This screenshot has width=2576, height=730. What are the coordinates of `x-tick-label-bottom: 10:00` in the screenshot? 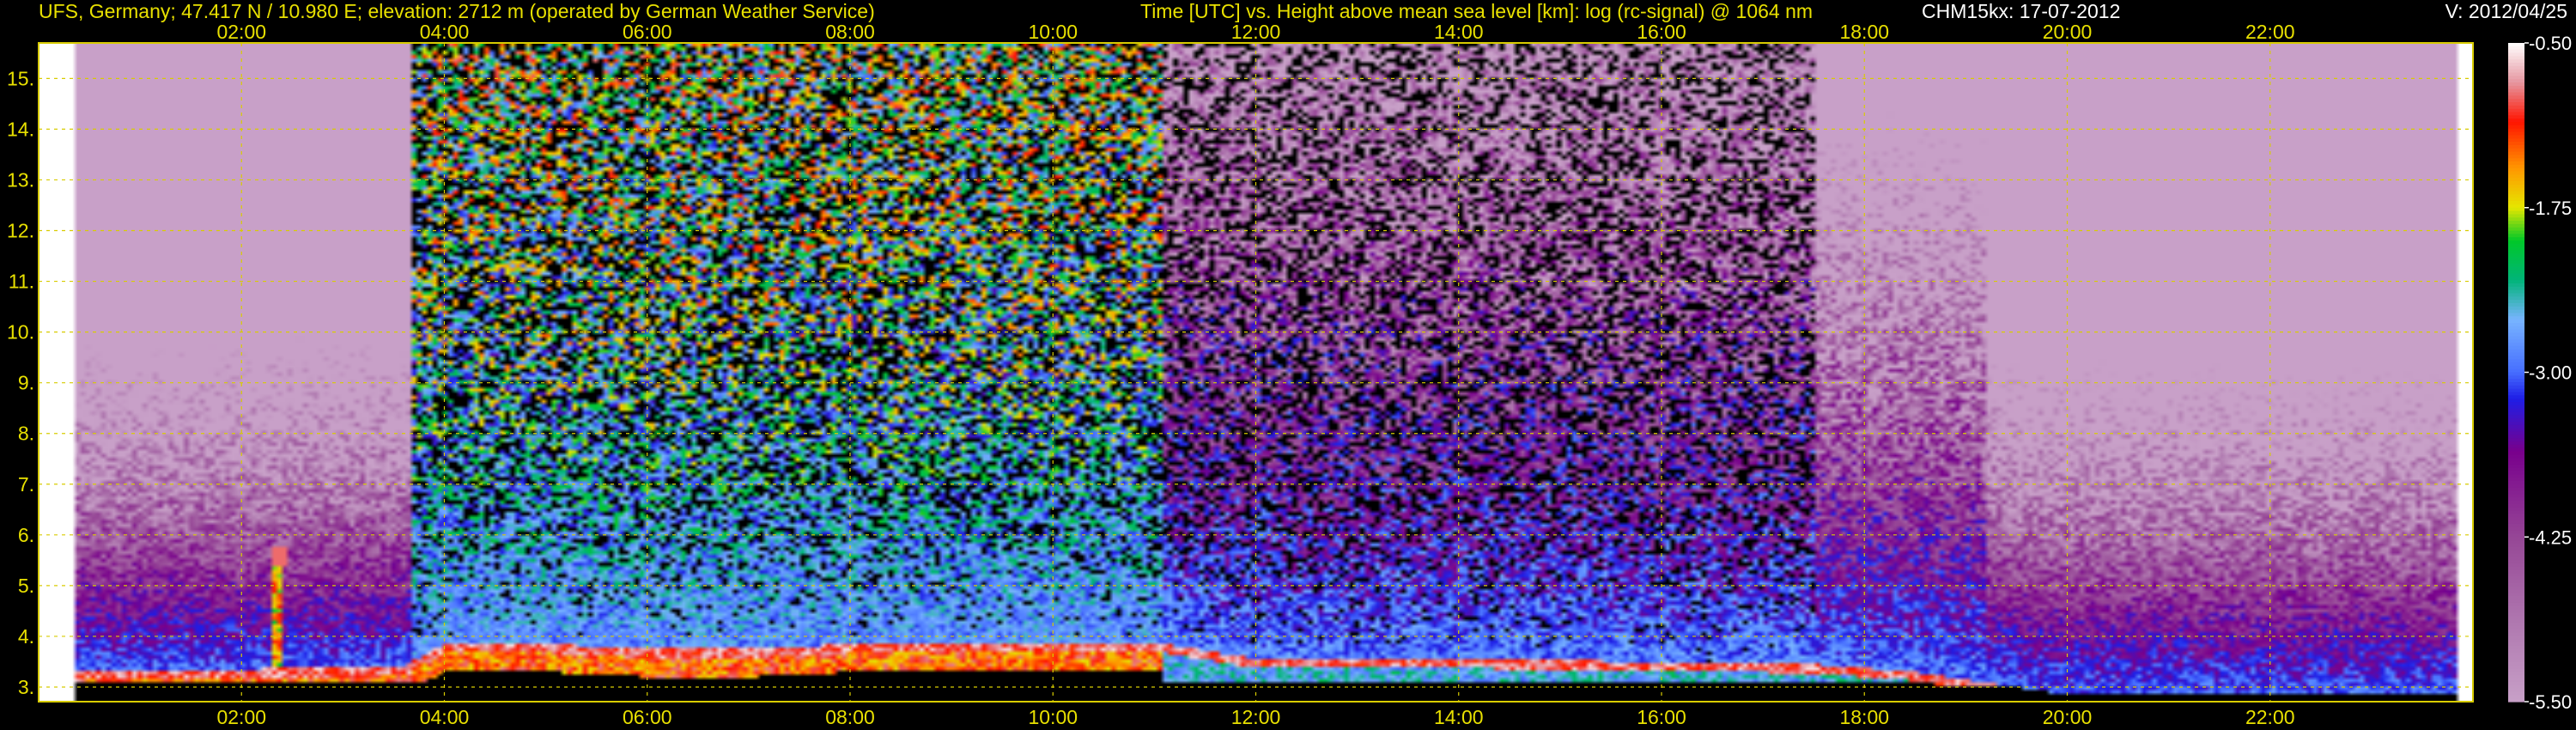 It's located at (1053, 717).